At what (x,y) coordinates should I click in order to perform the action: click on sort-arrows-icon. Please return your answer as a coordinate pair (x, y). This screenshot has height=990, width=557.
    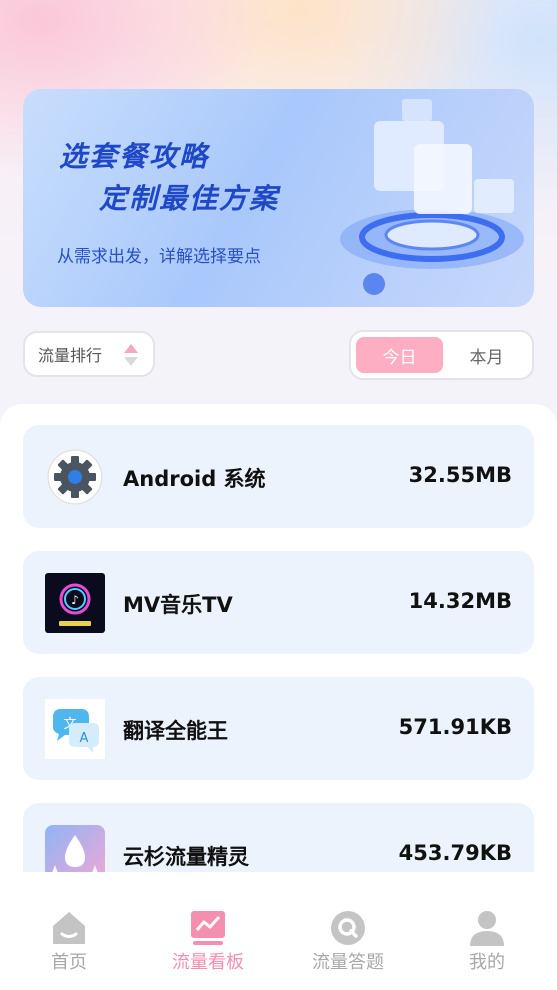
    Looking at the image, I should click on (131, 355).